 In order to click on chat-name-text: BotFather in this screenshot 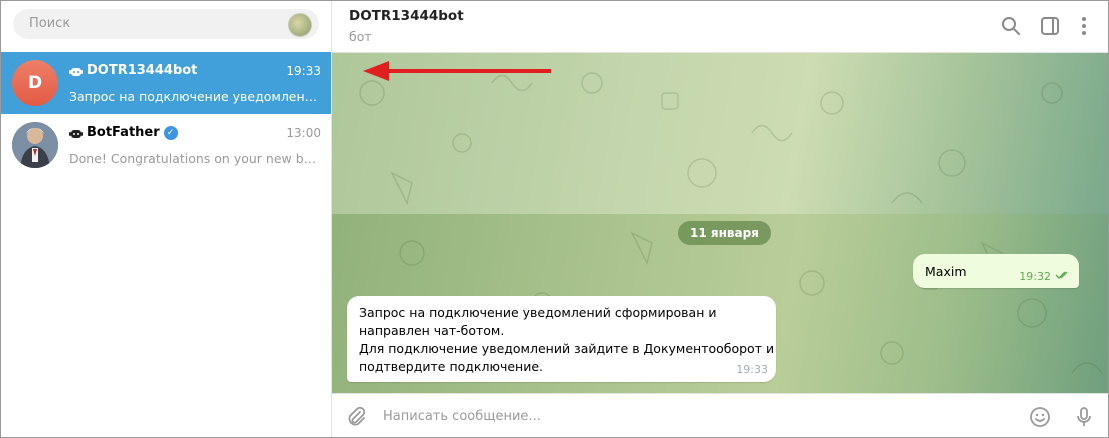, I will do `click(123, 132)`.